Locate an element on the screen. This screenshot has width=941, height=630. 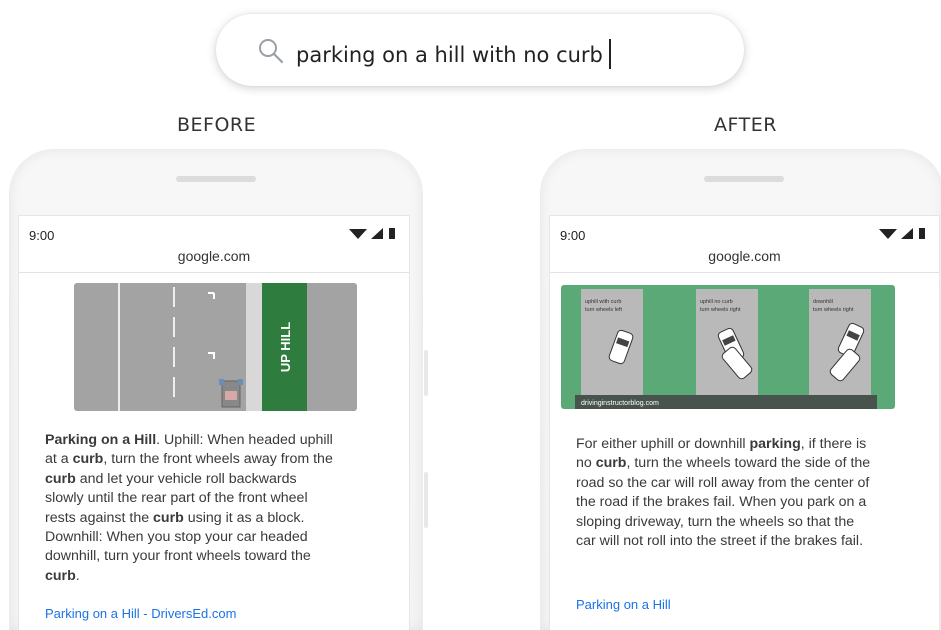
after-label: AFTER is located at coordinates (745, 125).